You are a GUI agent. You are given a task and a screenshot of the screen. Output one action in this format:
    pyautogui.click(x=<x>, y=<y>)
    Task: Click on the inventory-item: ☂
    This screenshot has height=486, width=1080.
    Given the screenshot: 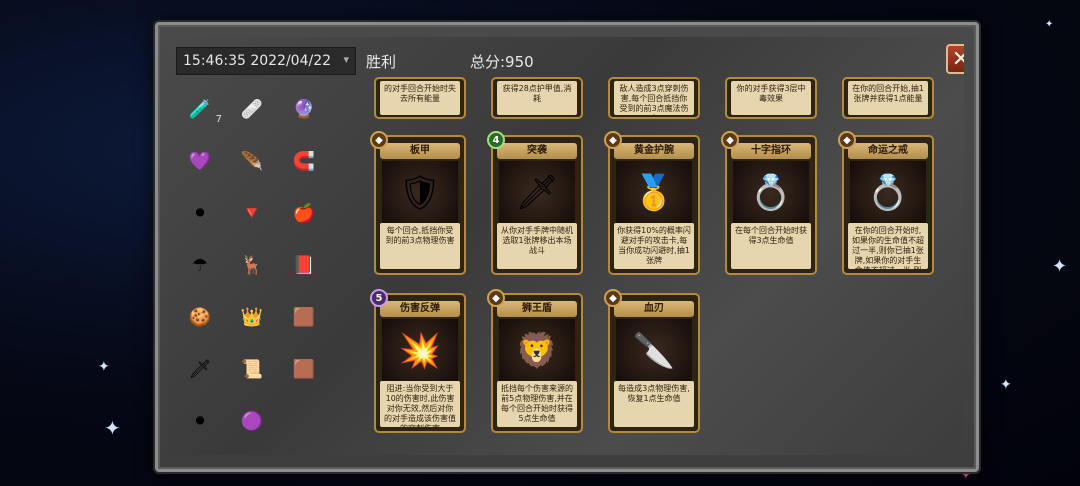 What is the action you would take?
    pyautogui.click(x=200, y=265)
    